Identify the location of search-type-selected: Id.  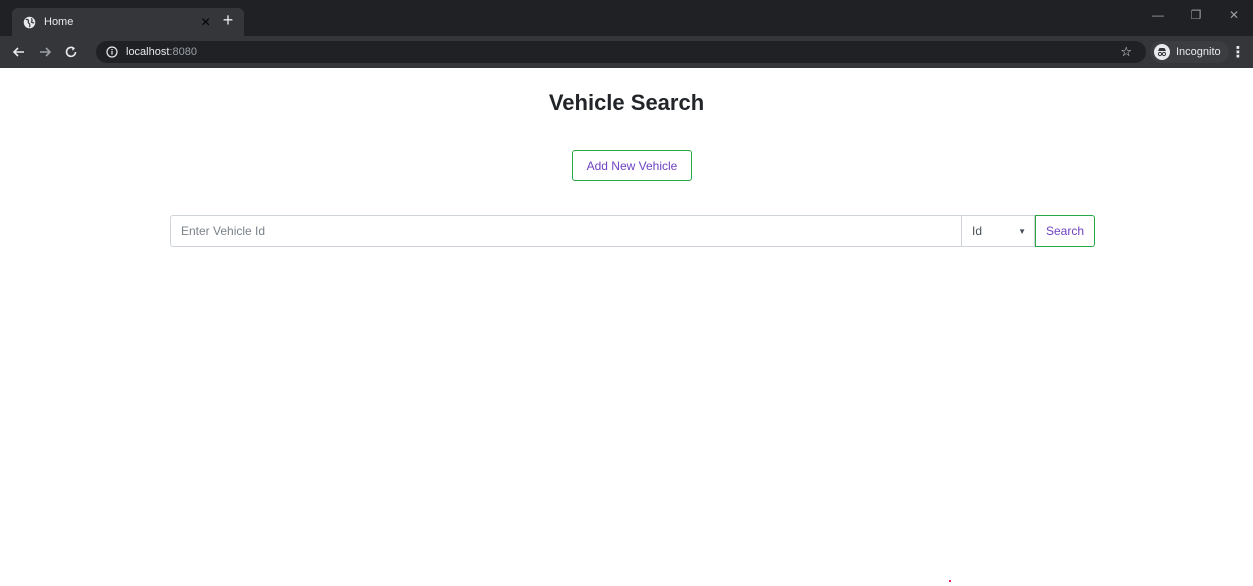
(977, 231).